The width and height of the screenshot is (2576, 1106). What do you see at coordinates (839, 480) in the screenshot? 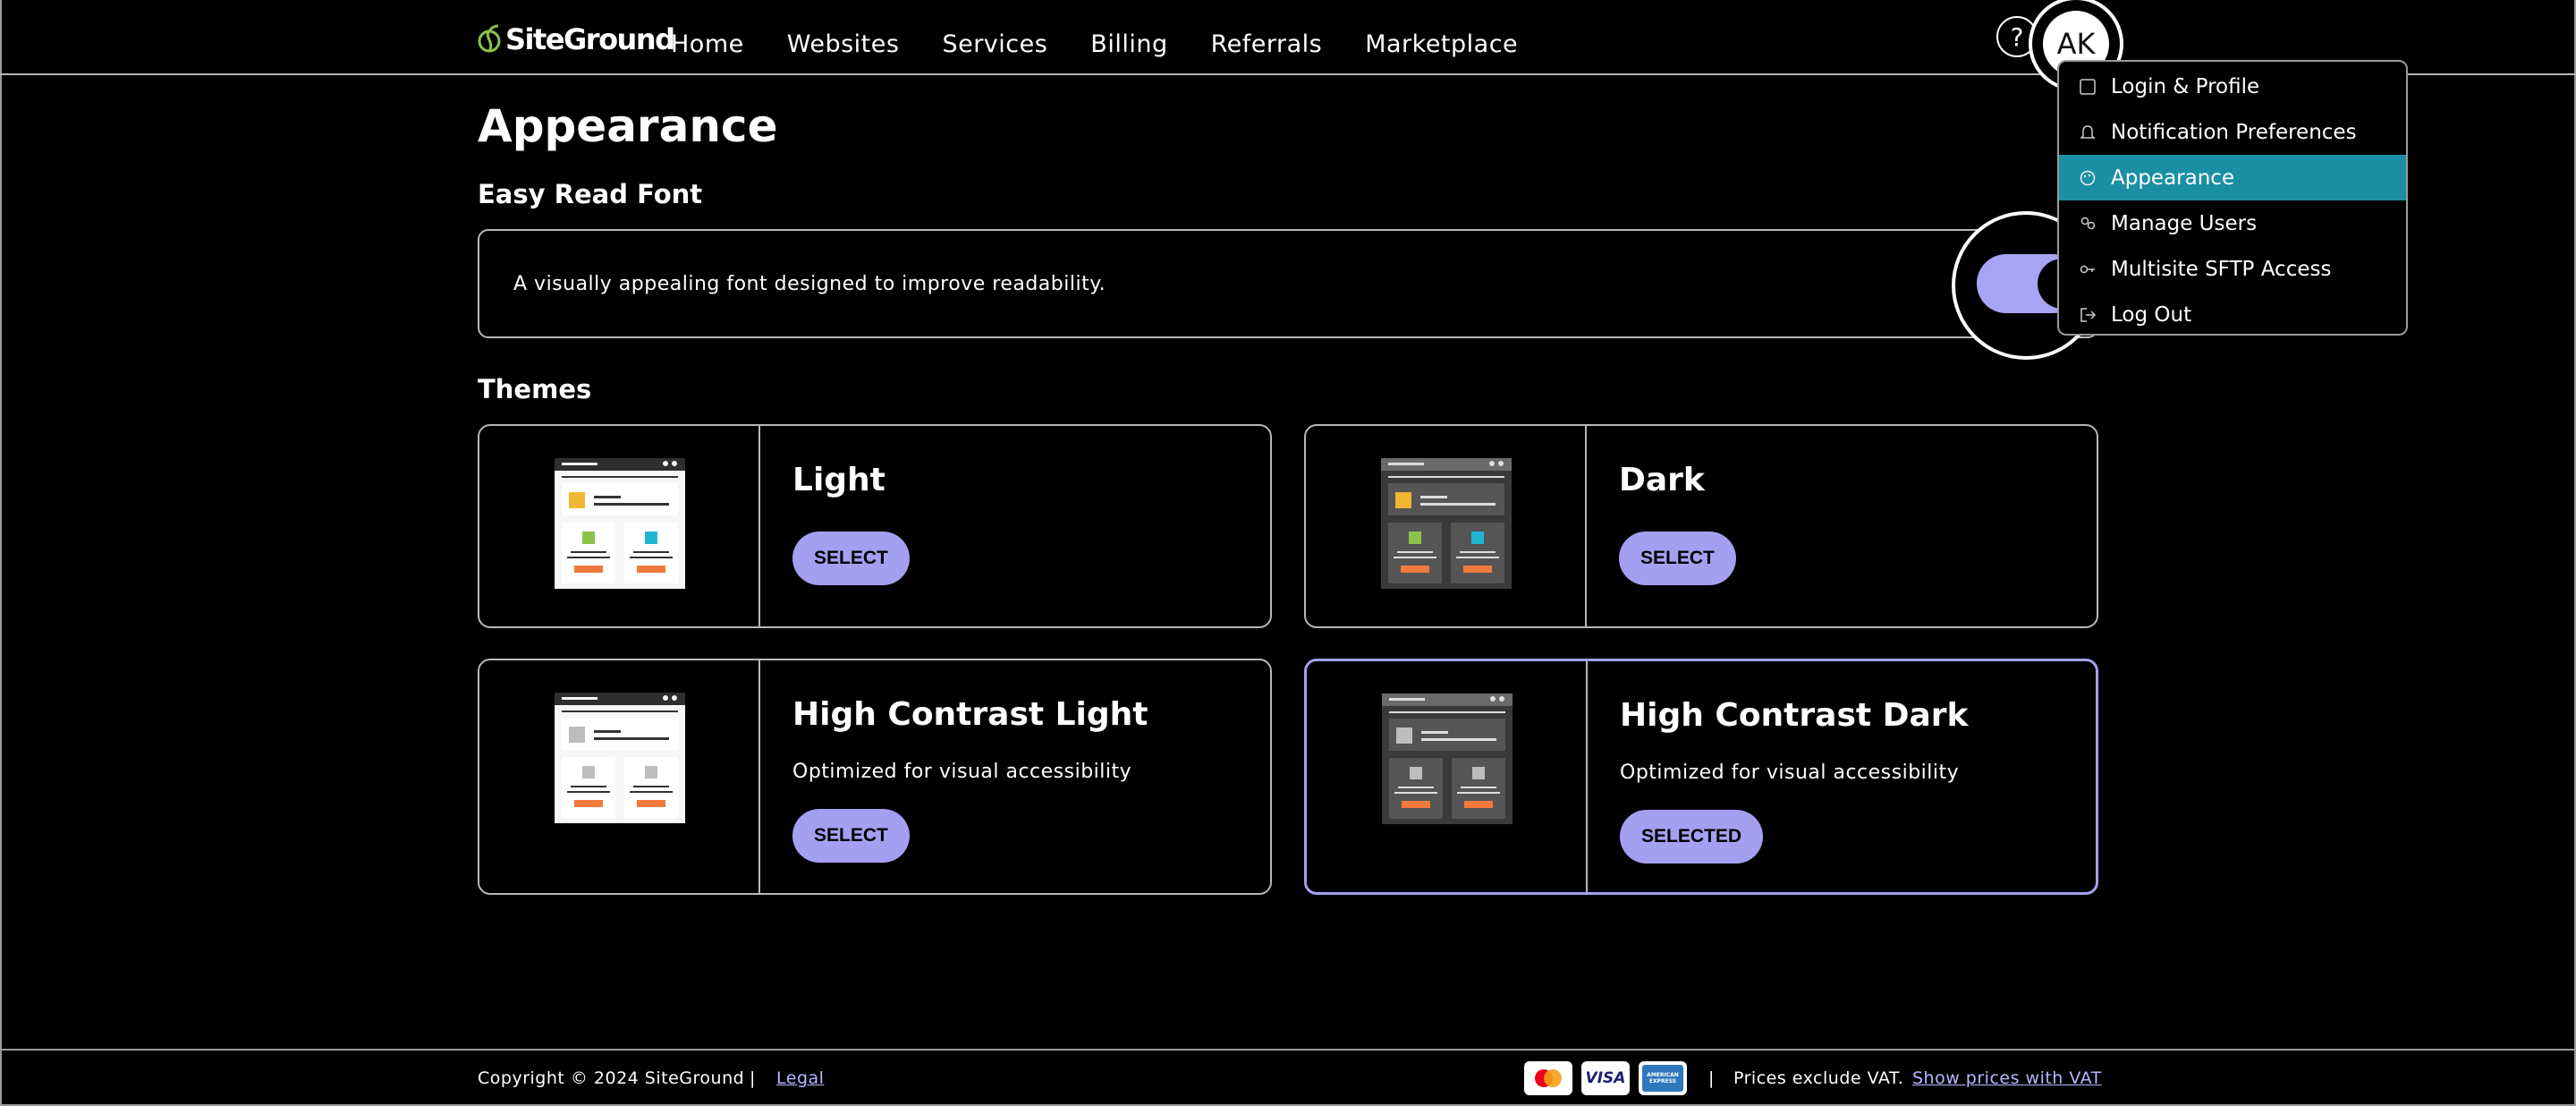
I see `theme-name: Light` at bounding box center [839, 480].